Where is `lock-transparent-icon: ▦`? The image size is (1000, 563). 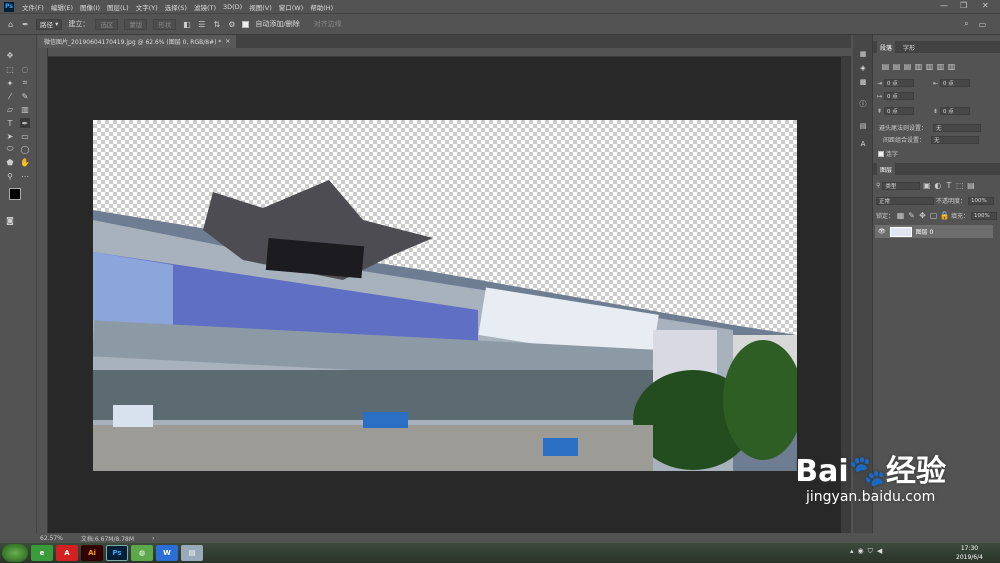 lock-transparent-icon: ▦ is located at coordinates (900, 215).